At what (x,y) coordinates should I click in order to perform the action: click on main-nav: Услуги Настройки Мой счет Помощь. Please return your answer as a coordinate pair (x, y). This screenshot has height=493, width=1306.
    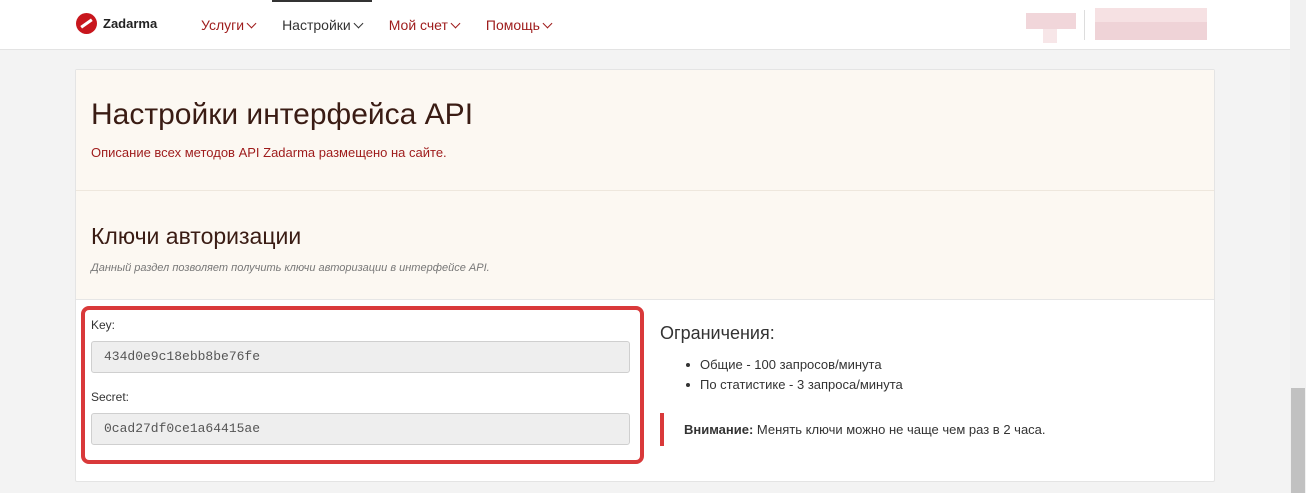
    Looking at the image, I should click on (389, 25).